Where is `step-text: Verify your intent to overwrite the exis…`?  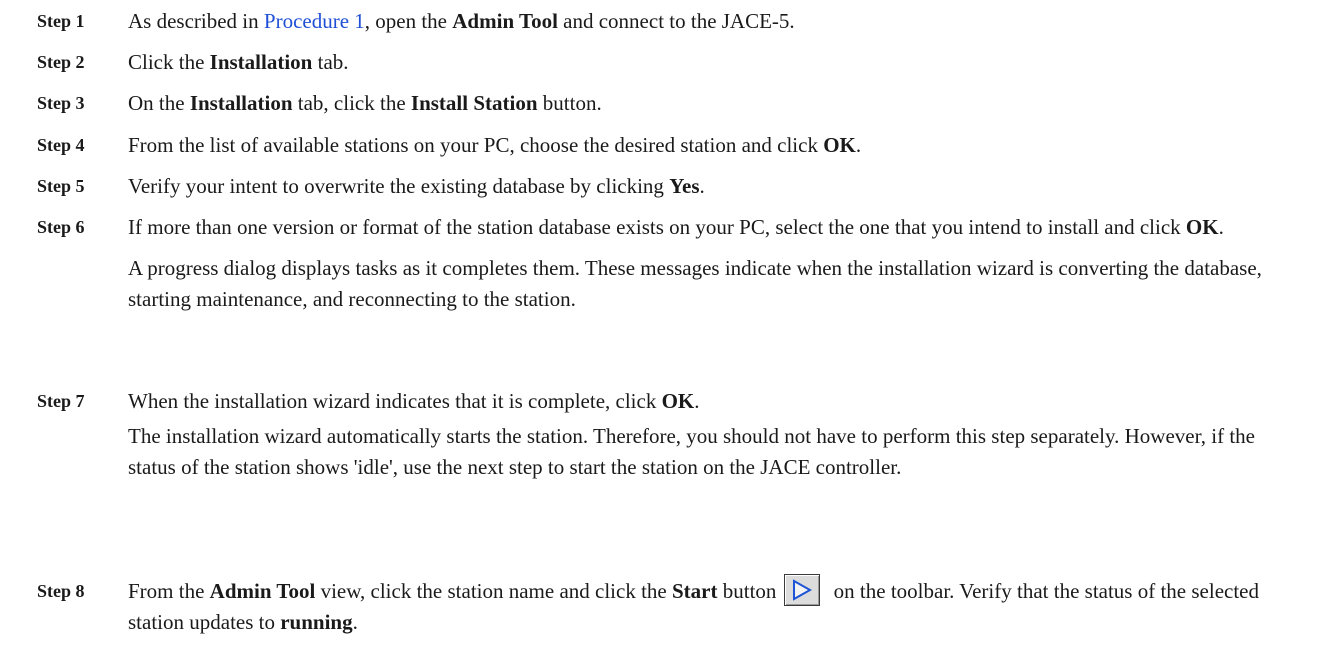
step-text: Verify your intent to overwrite the exis… is located at coordinates (718, 186).